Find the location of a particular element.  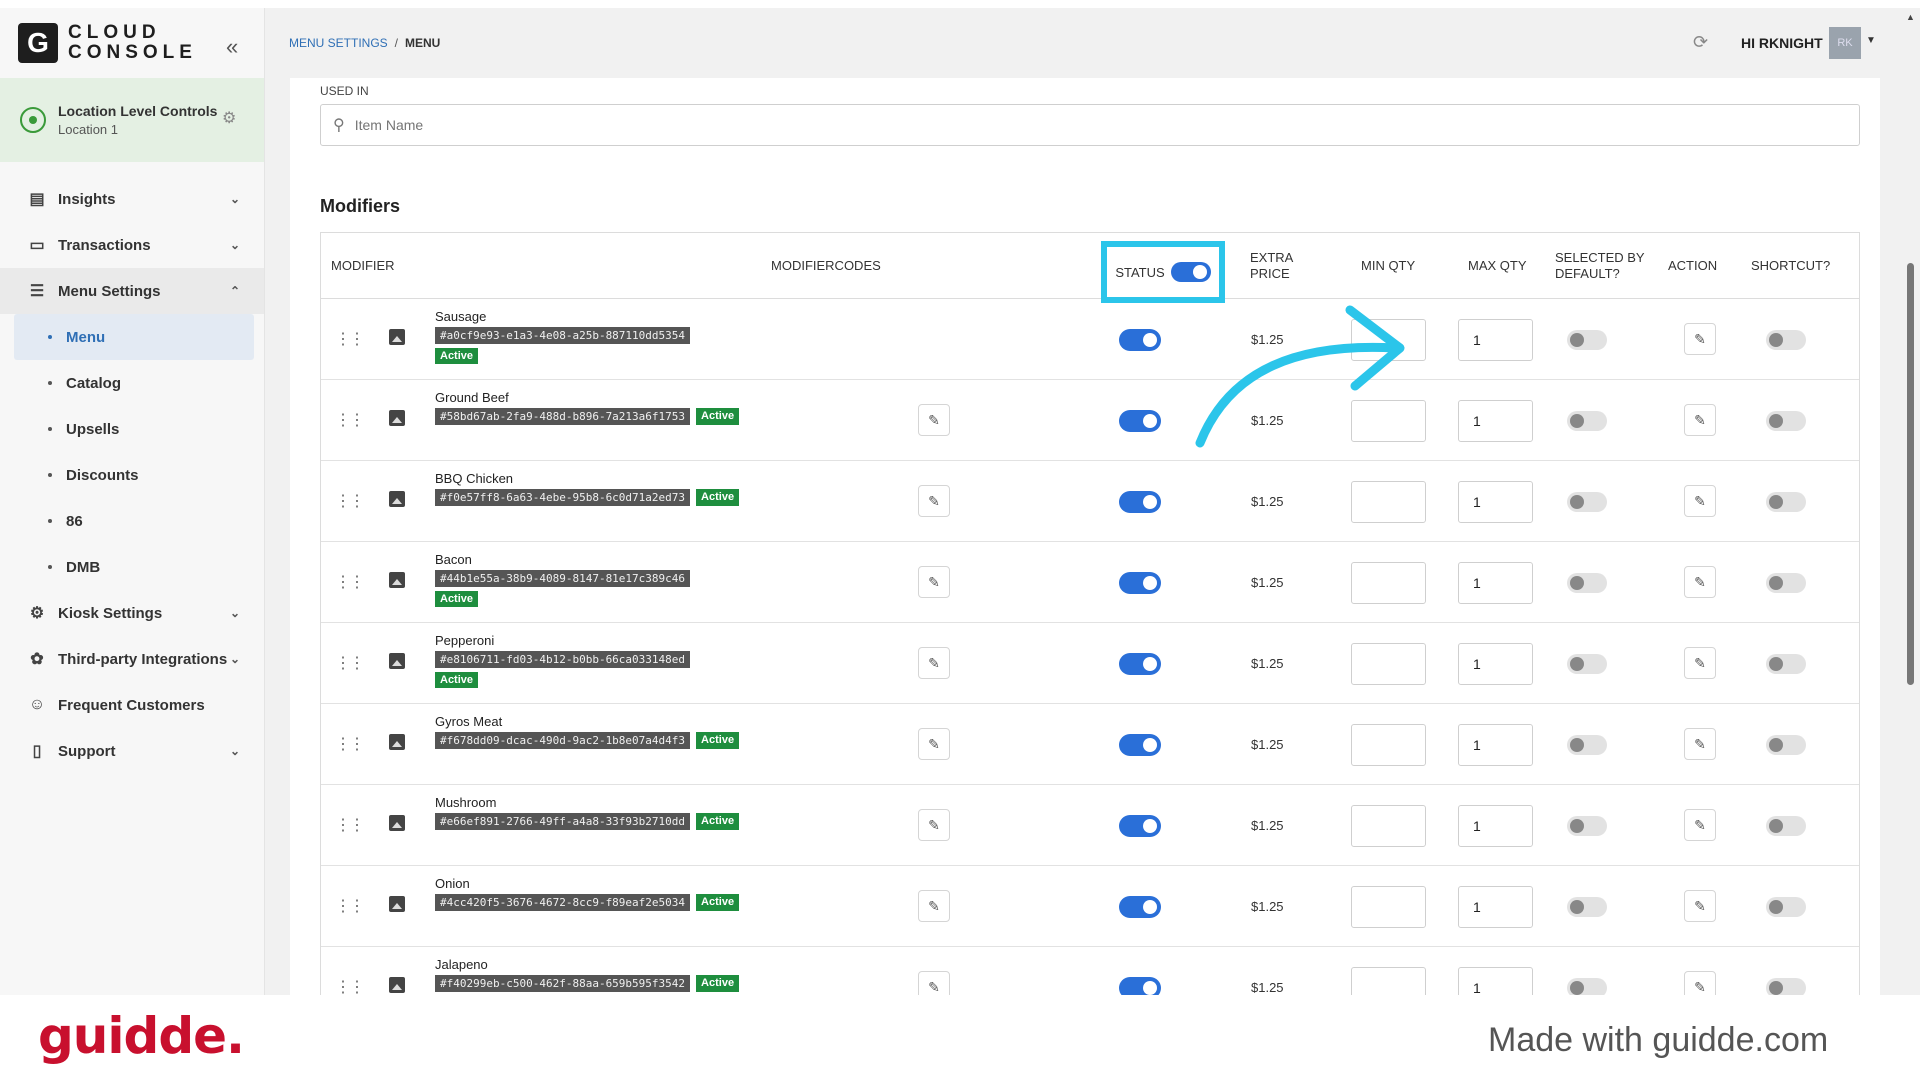

sidebar-item-frequent-customers: ☺ Frequent Customers is located at coordinates (132, 705).